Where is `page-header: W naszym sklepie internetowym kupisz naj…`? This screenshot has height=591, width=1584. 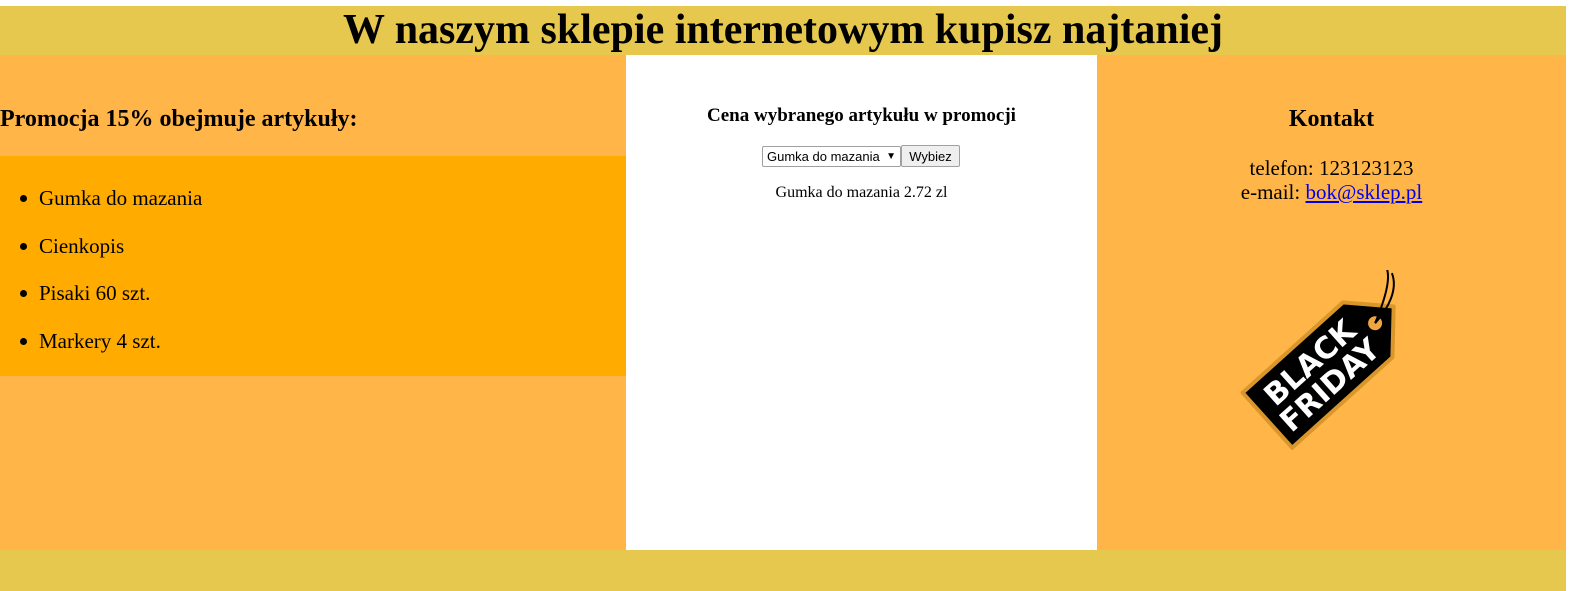
page-header: W naszym sklepie internetowym kupisz naj… is located at coordinates (783, 30).